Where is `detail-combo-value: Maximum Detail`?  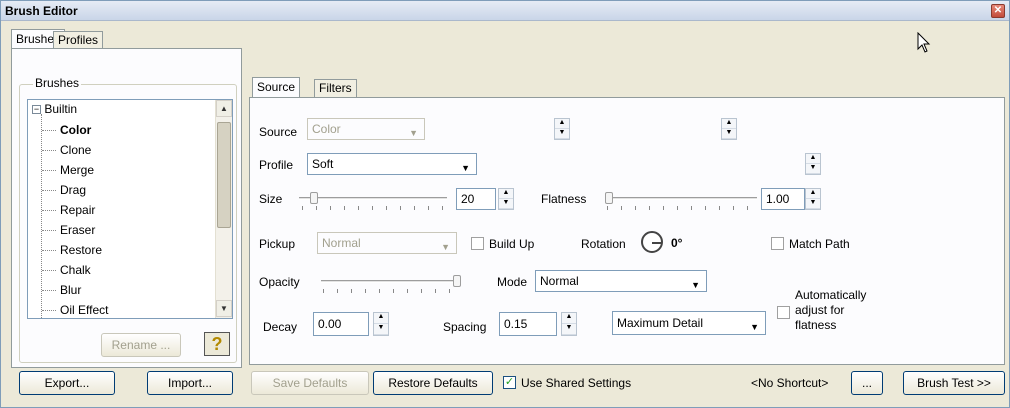
detail-combo-value: Maximum Detail is located at coordinates (660, 323).